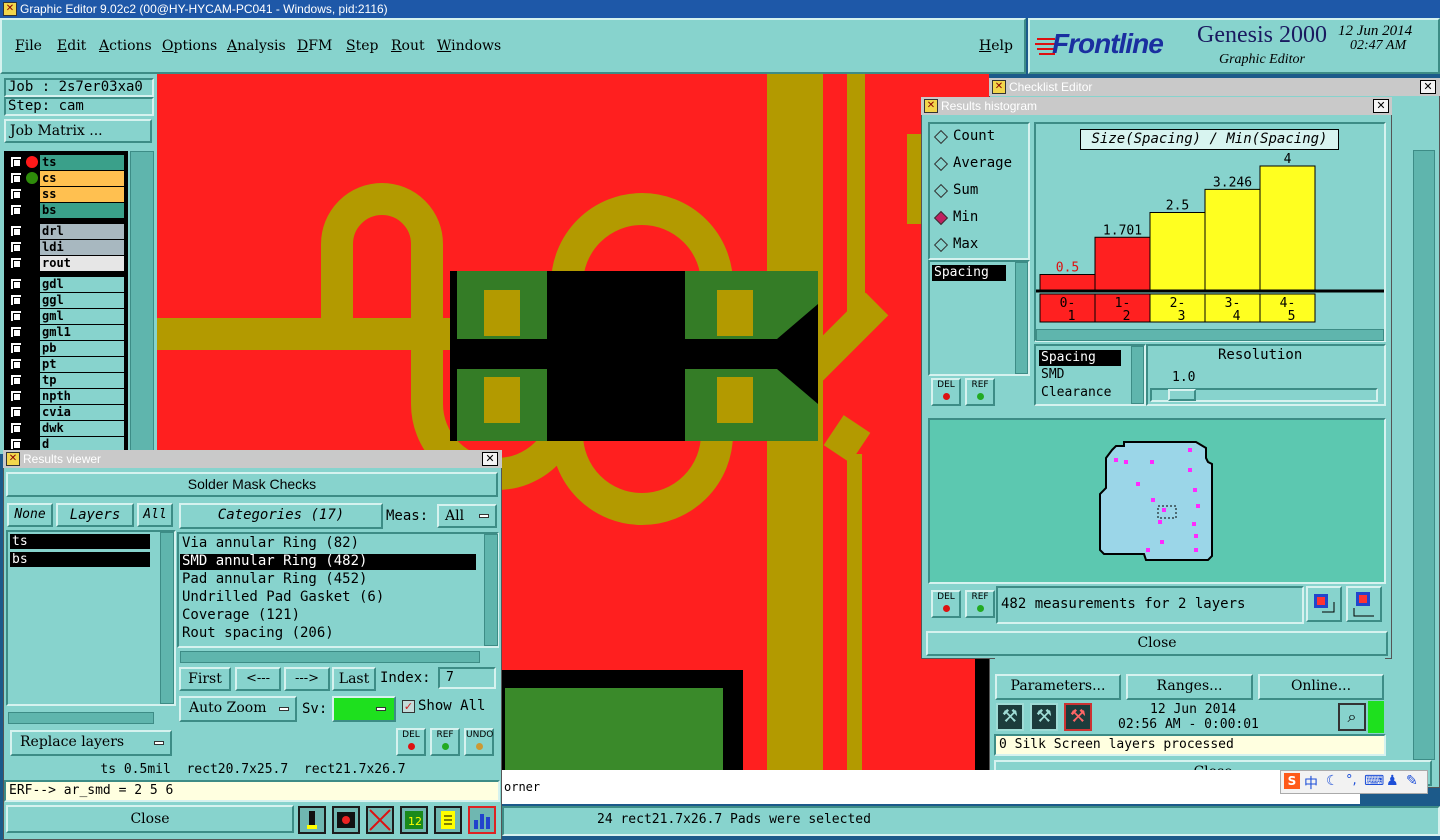 This screenshot has width=1440, height=840. Describe the element at coordinates (1332, 781) in the screenshot. I see `moon-icon: ☾` at that location.